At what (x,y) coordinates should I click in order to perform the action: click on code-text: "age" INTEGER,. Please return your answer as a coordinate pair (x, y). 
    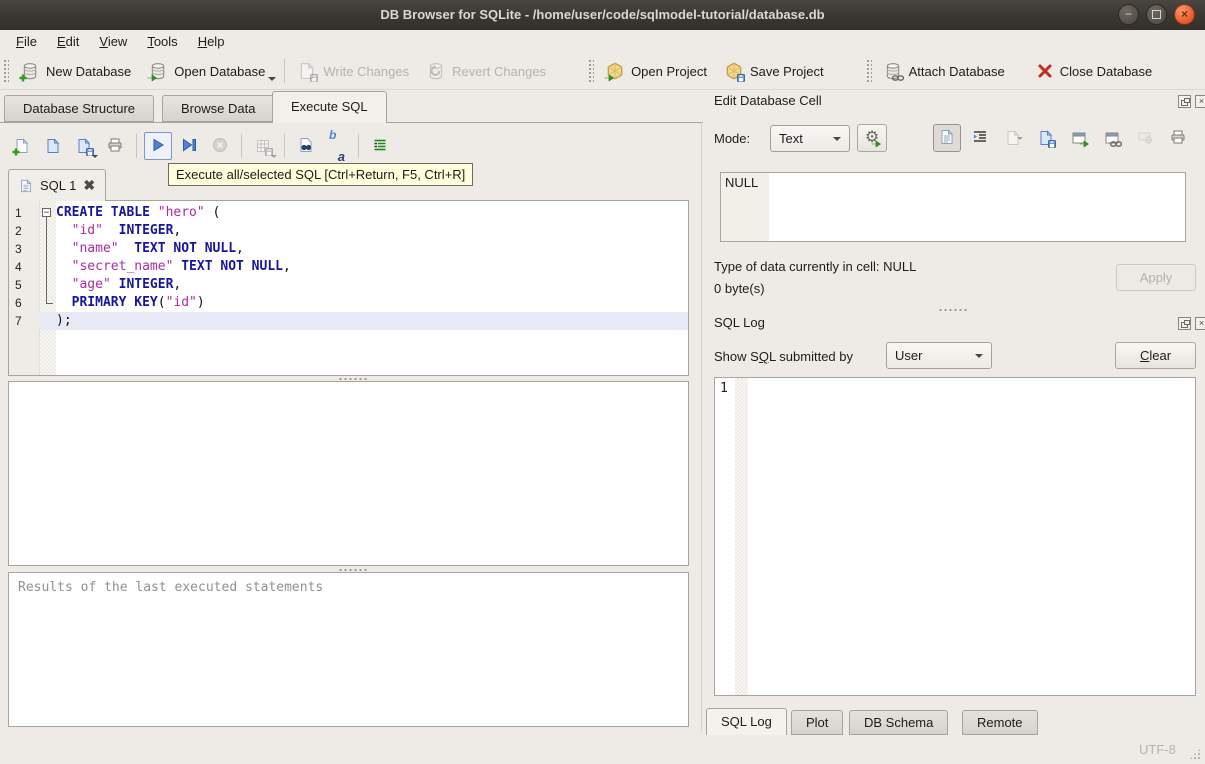
    Looking at the image, I should click on (126, 284).